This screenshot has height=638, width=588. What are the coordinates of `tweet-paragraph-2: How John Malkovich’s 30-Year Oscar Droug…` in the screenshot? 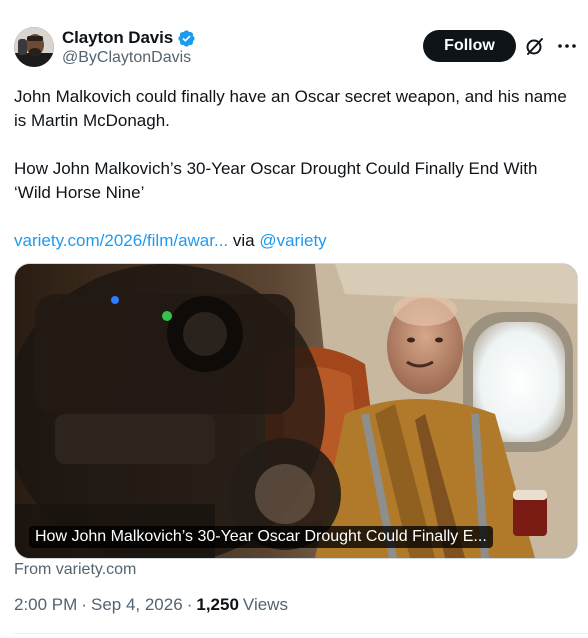 It's located at (276, 180).